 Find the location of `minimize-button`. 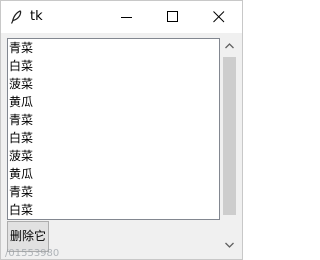

minimize-button is located at coordinates (127, 17).